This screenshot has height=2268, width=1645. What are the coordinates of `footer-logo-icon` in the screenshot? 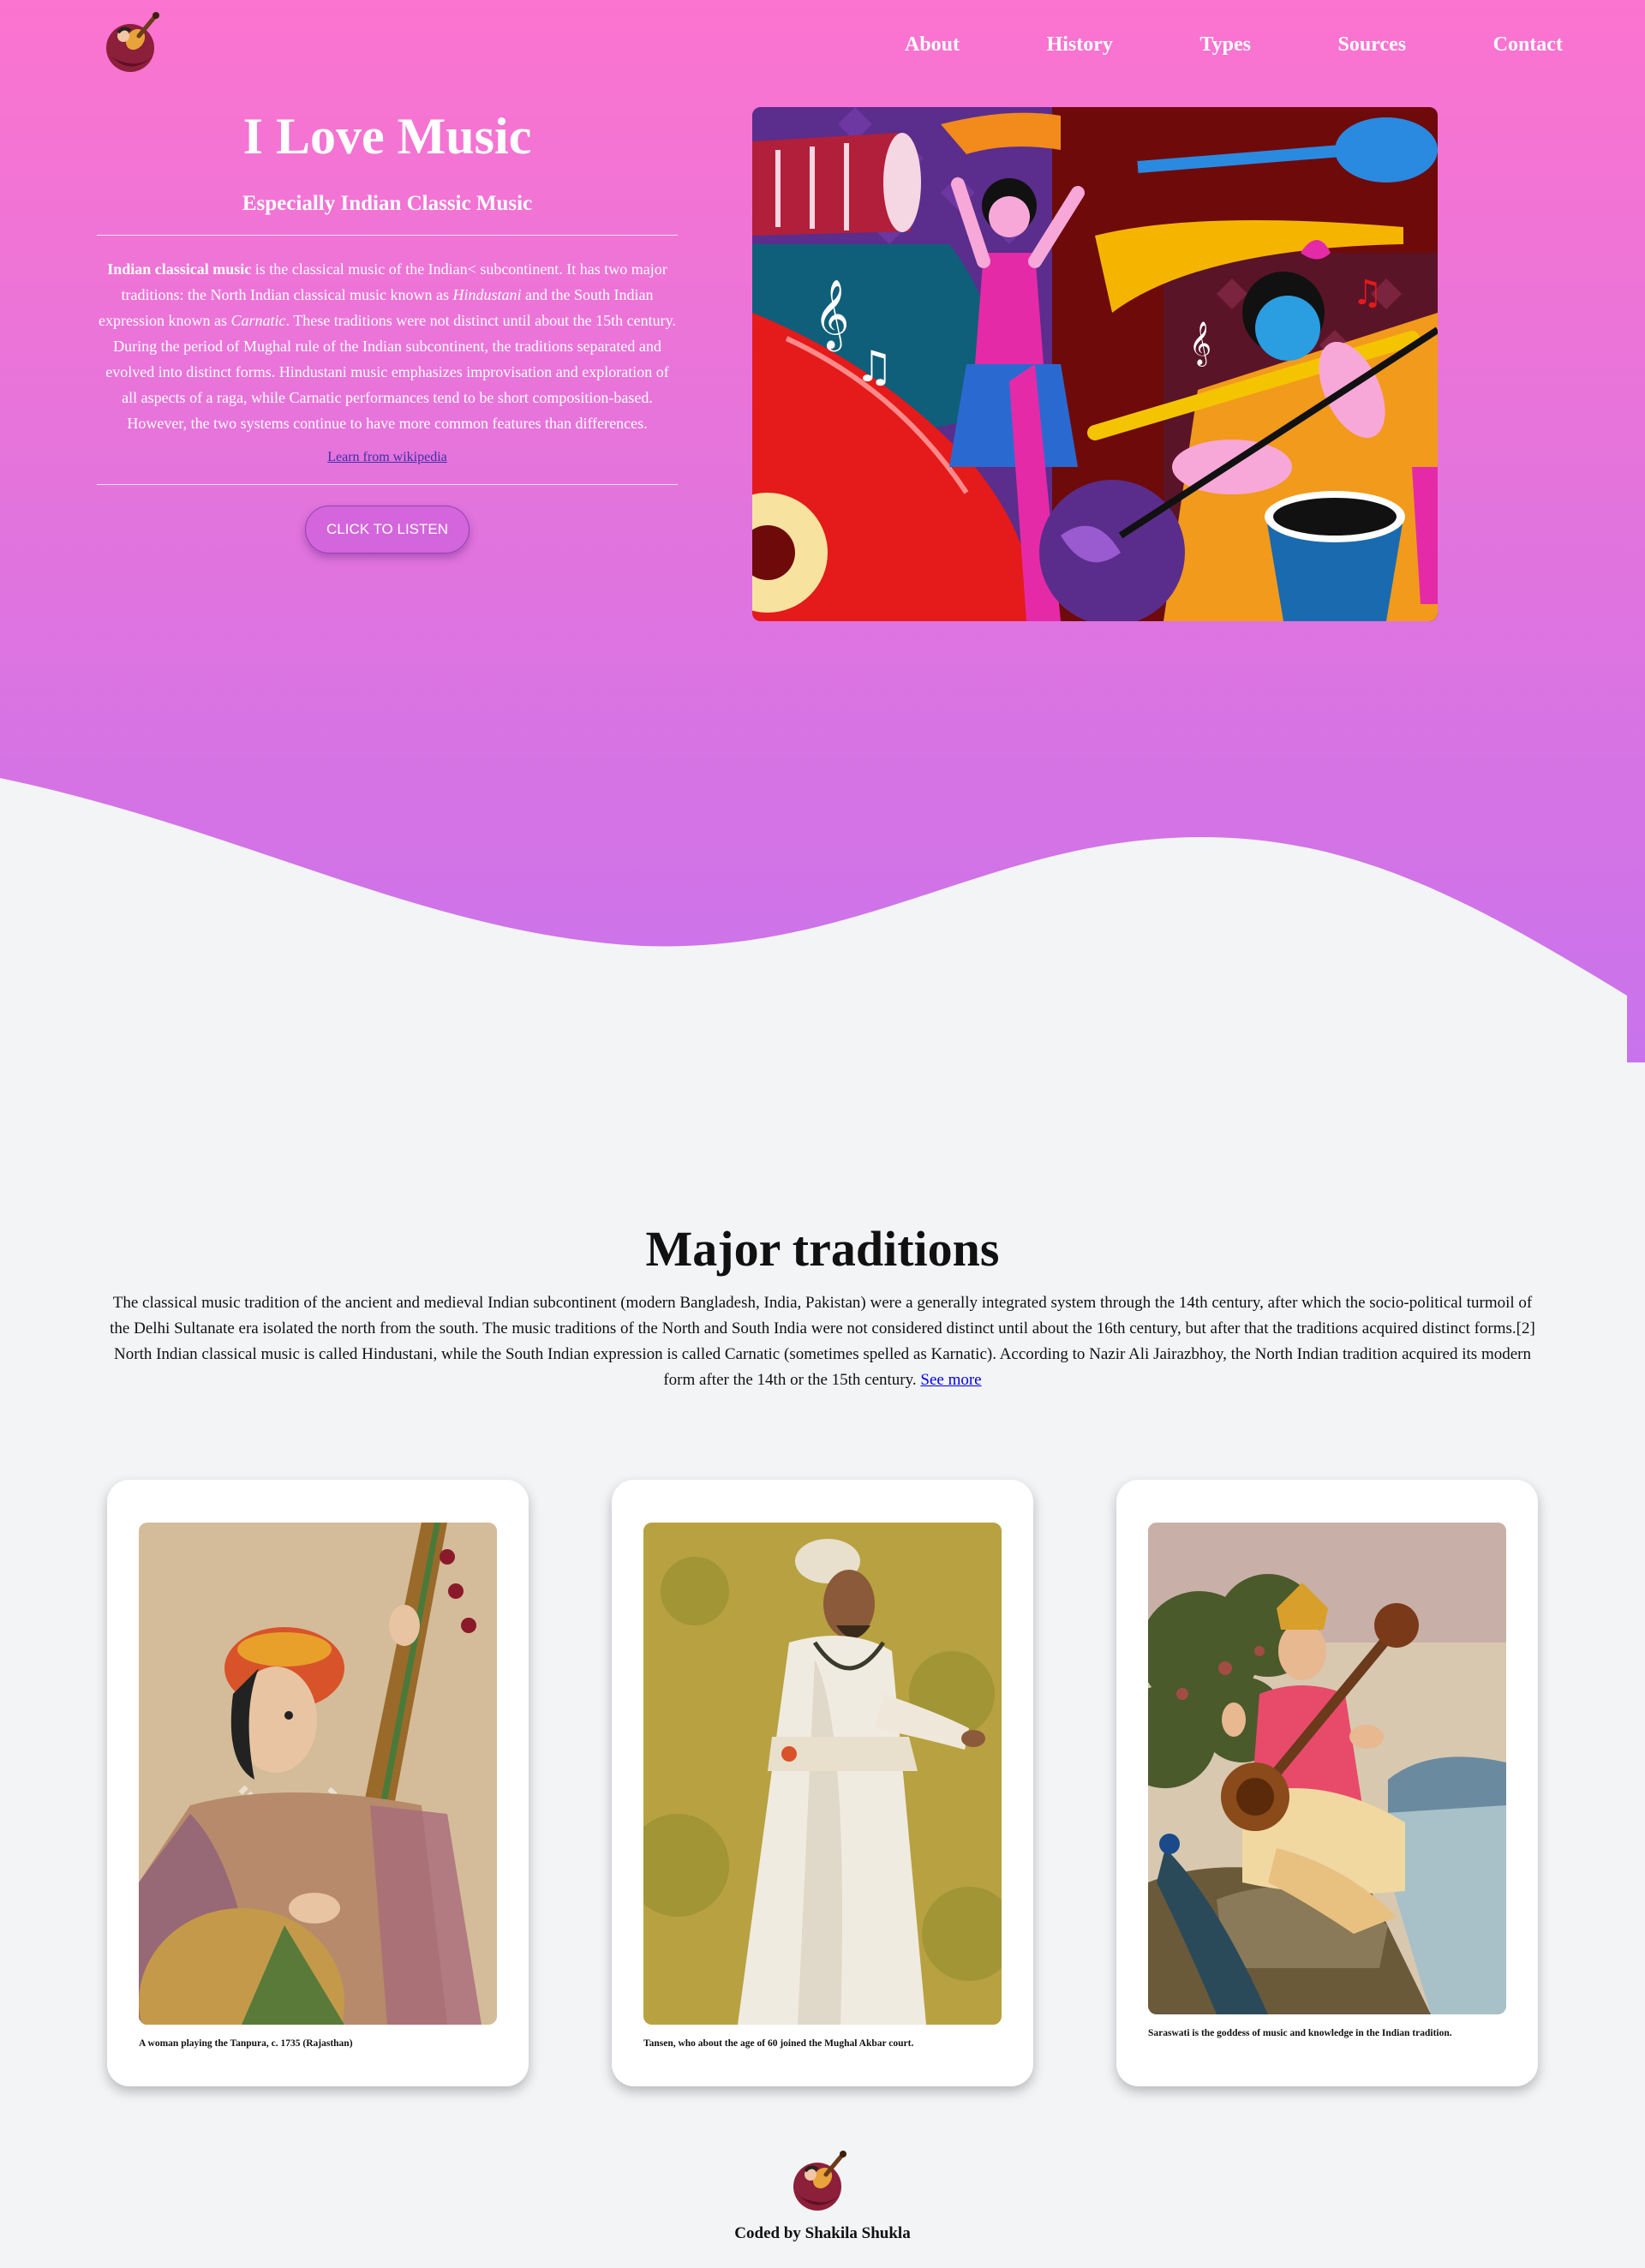 It's located at (819, 2181).